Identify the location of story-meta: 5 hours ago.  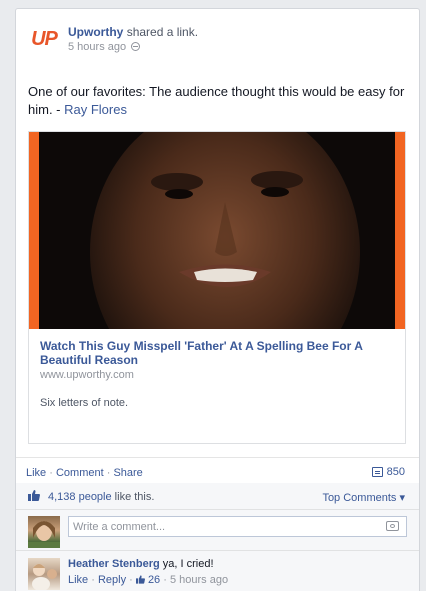
(104, 47).